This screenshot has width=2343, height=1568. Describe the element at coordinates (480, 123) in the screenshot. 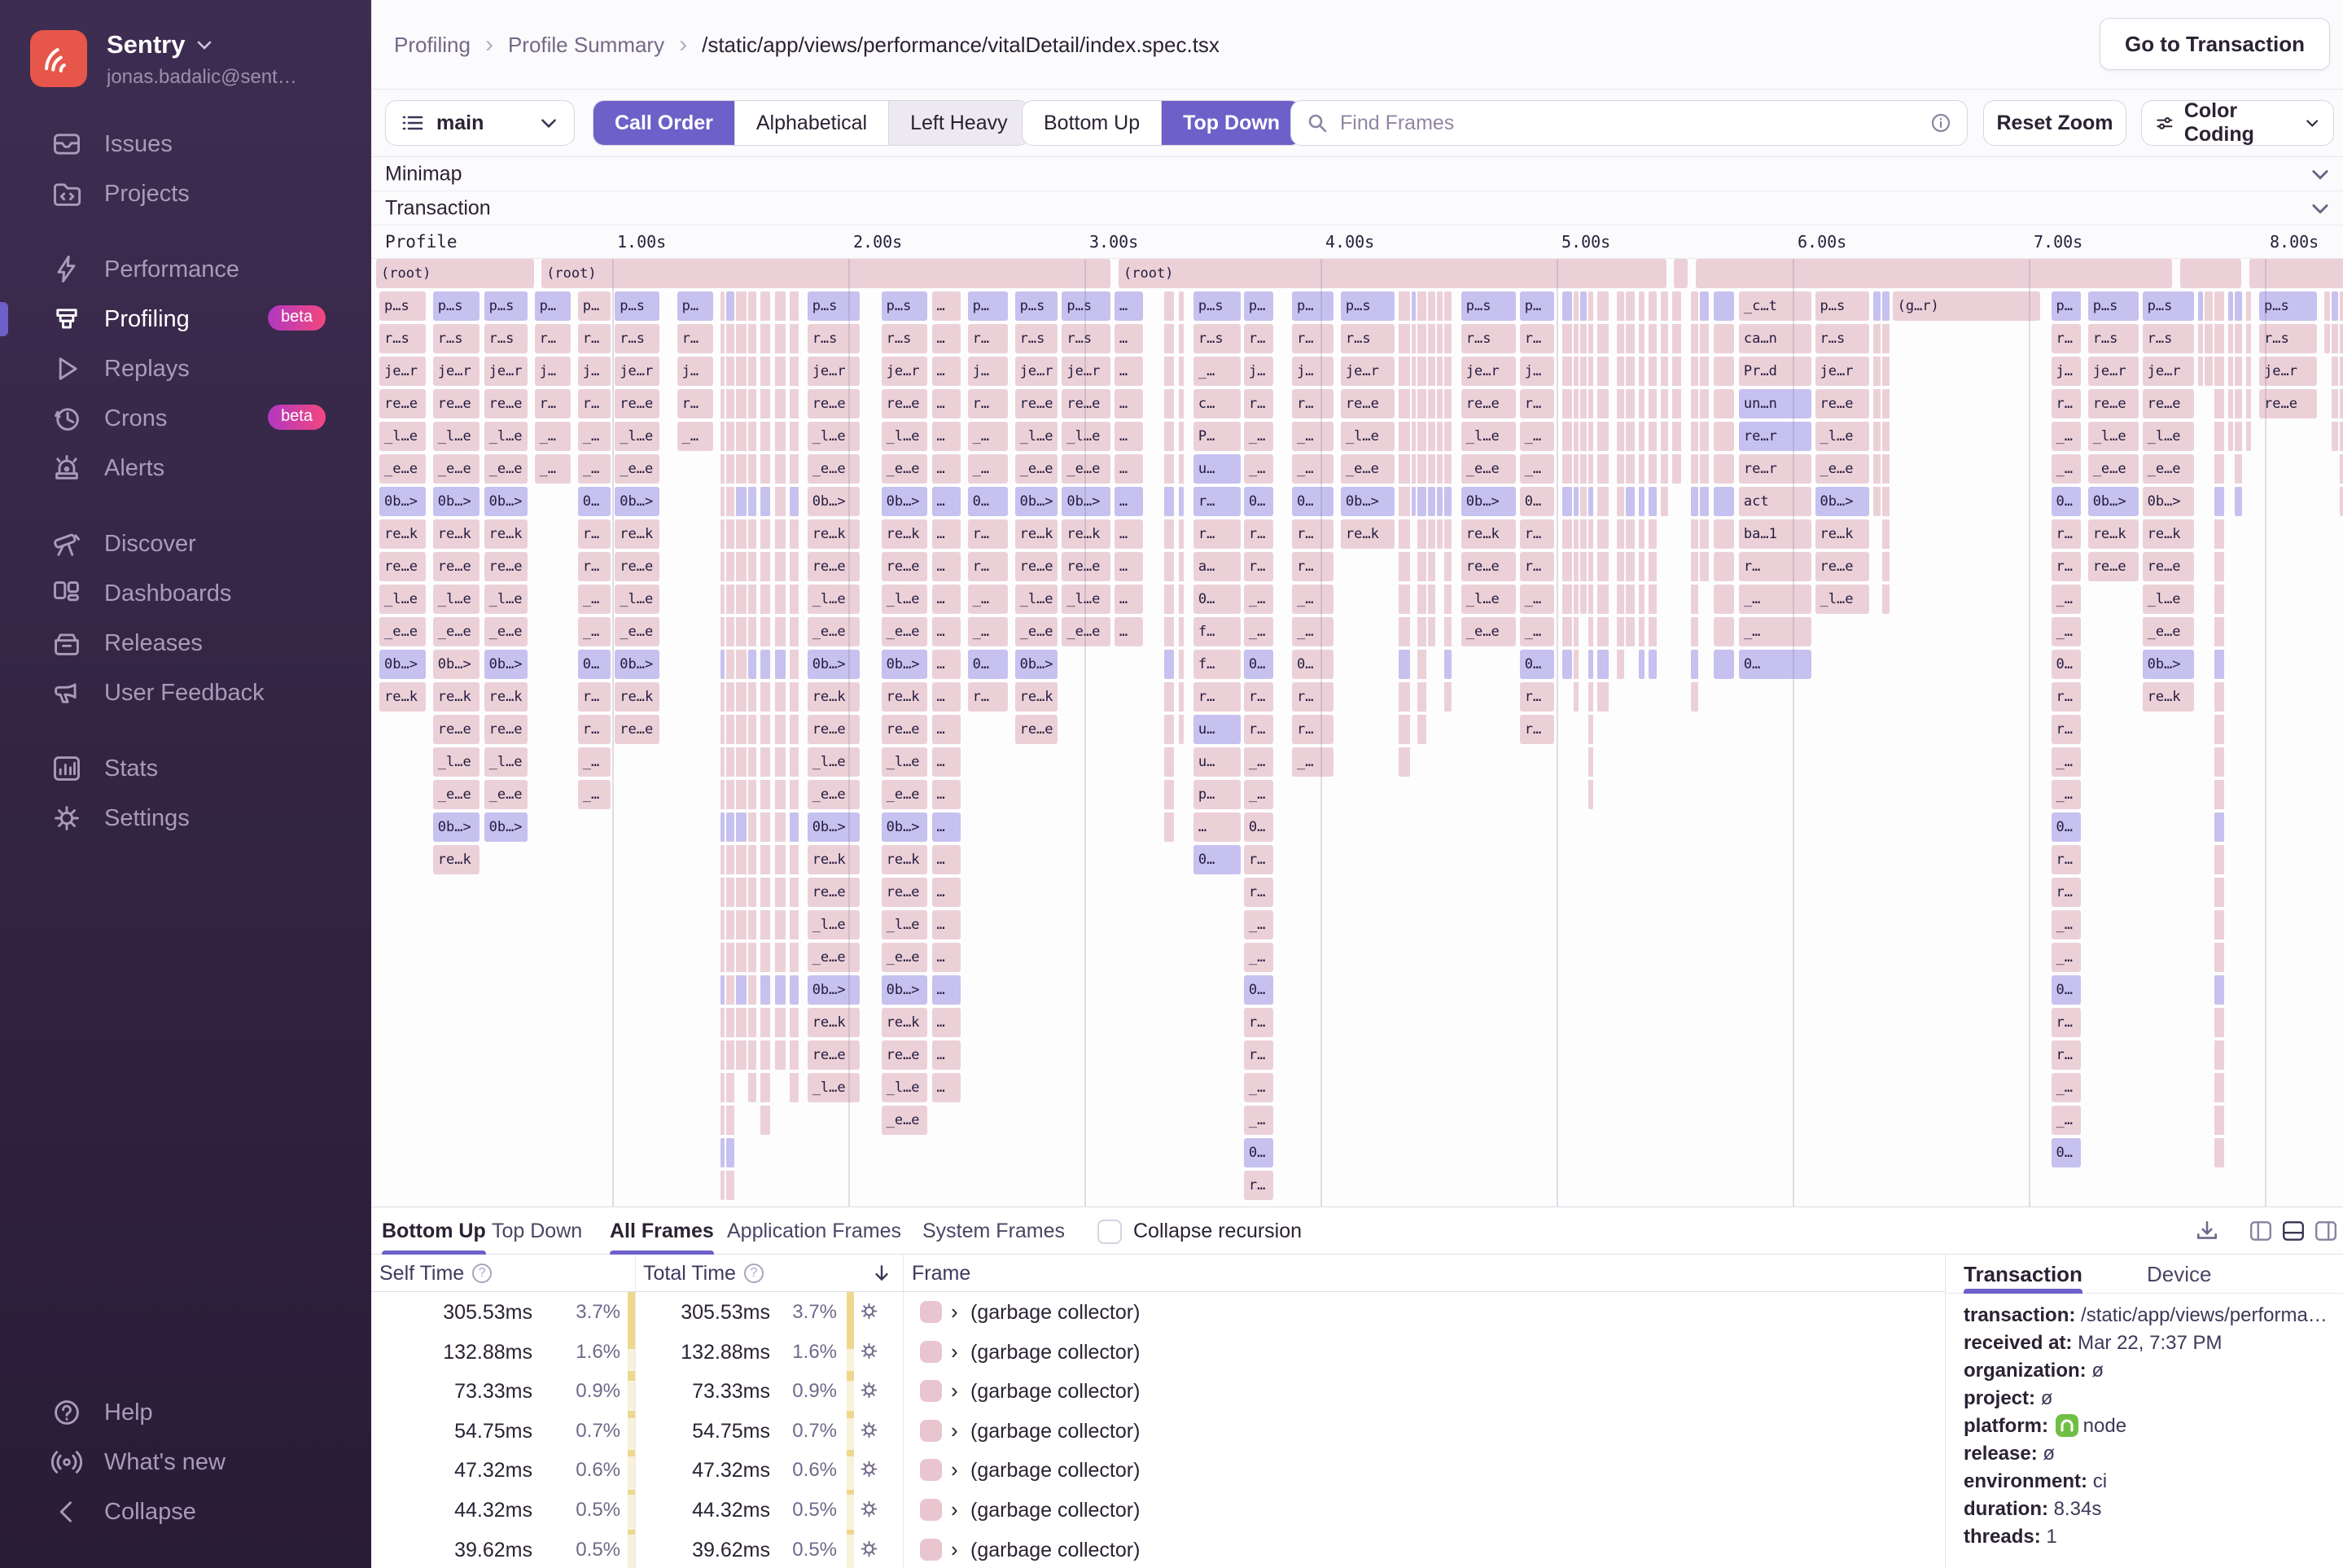

I see `thread-selector: main` at that location.